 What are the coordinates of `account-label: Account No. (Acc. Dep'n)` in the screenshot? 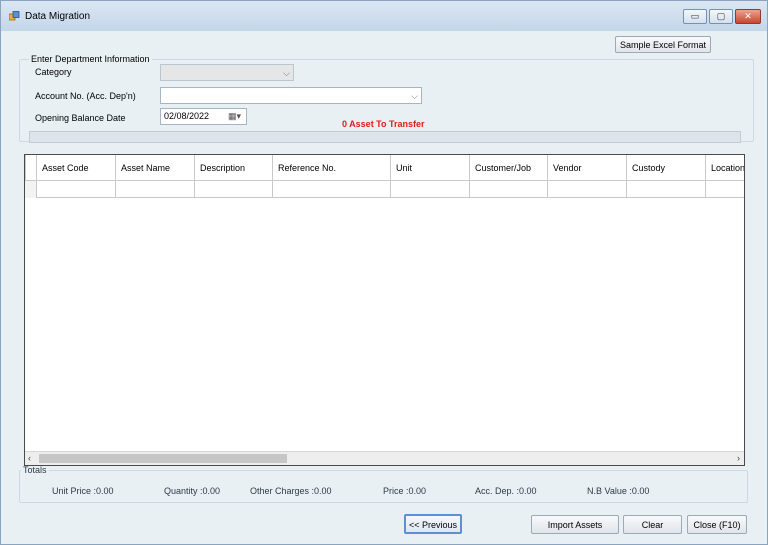 It's located at (85, 96).